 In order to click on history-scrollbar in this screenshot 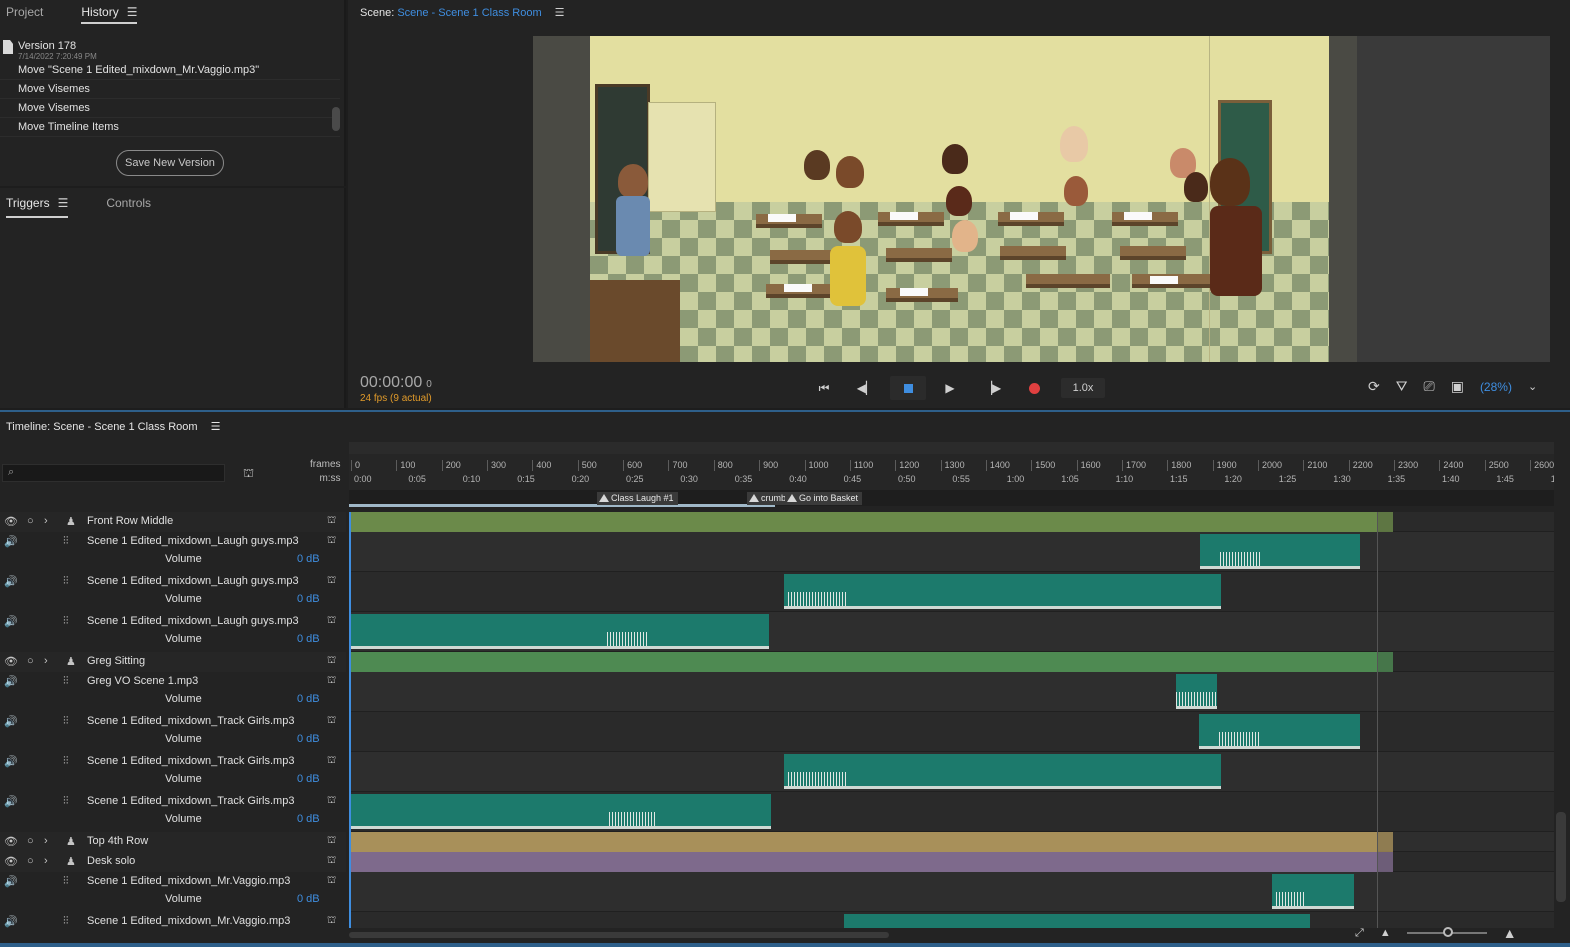, I will do `click(336, 119)`.